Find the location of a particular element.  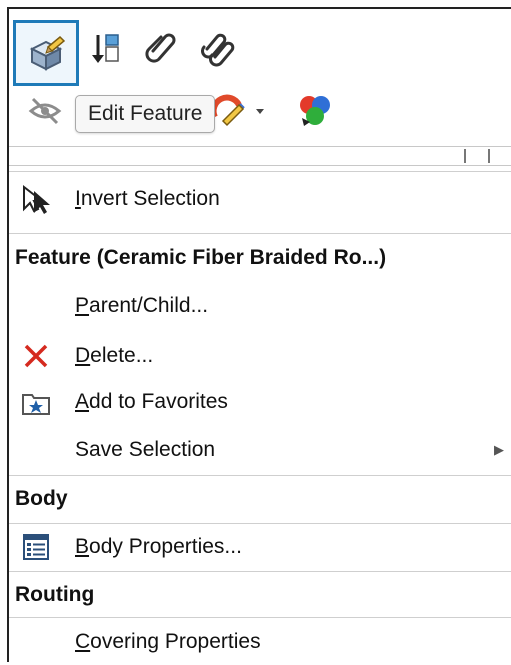

tooltip: Edit Feature is located at coordinates (145, 114).